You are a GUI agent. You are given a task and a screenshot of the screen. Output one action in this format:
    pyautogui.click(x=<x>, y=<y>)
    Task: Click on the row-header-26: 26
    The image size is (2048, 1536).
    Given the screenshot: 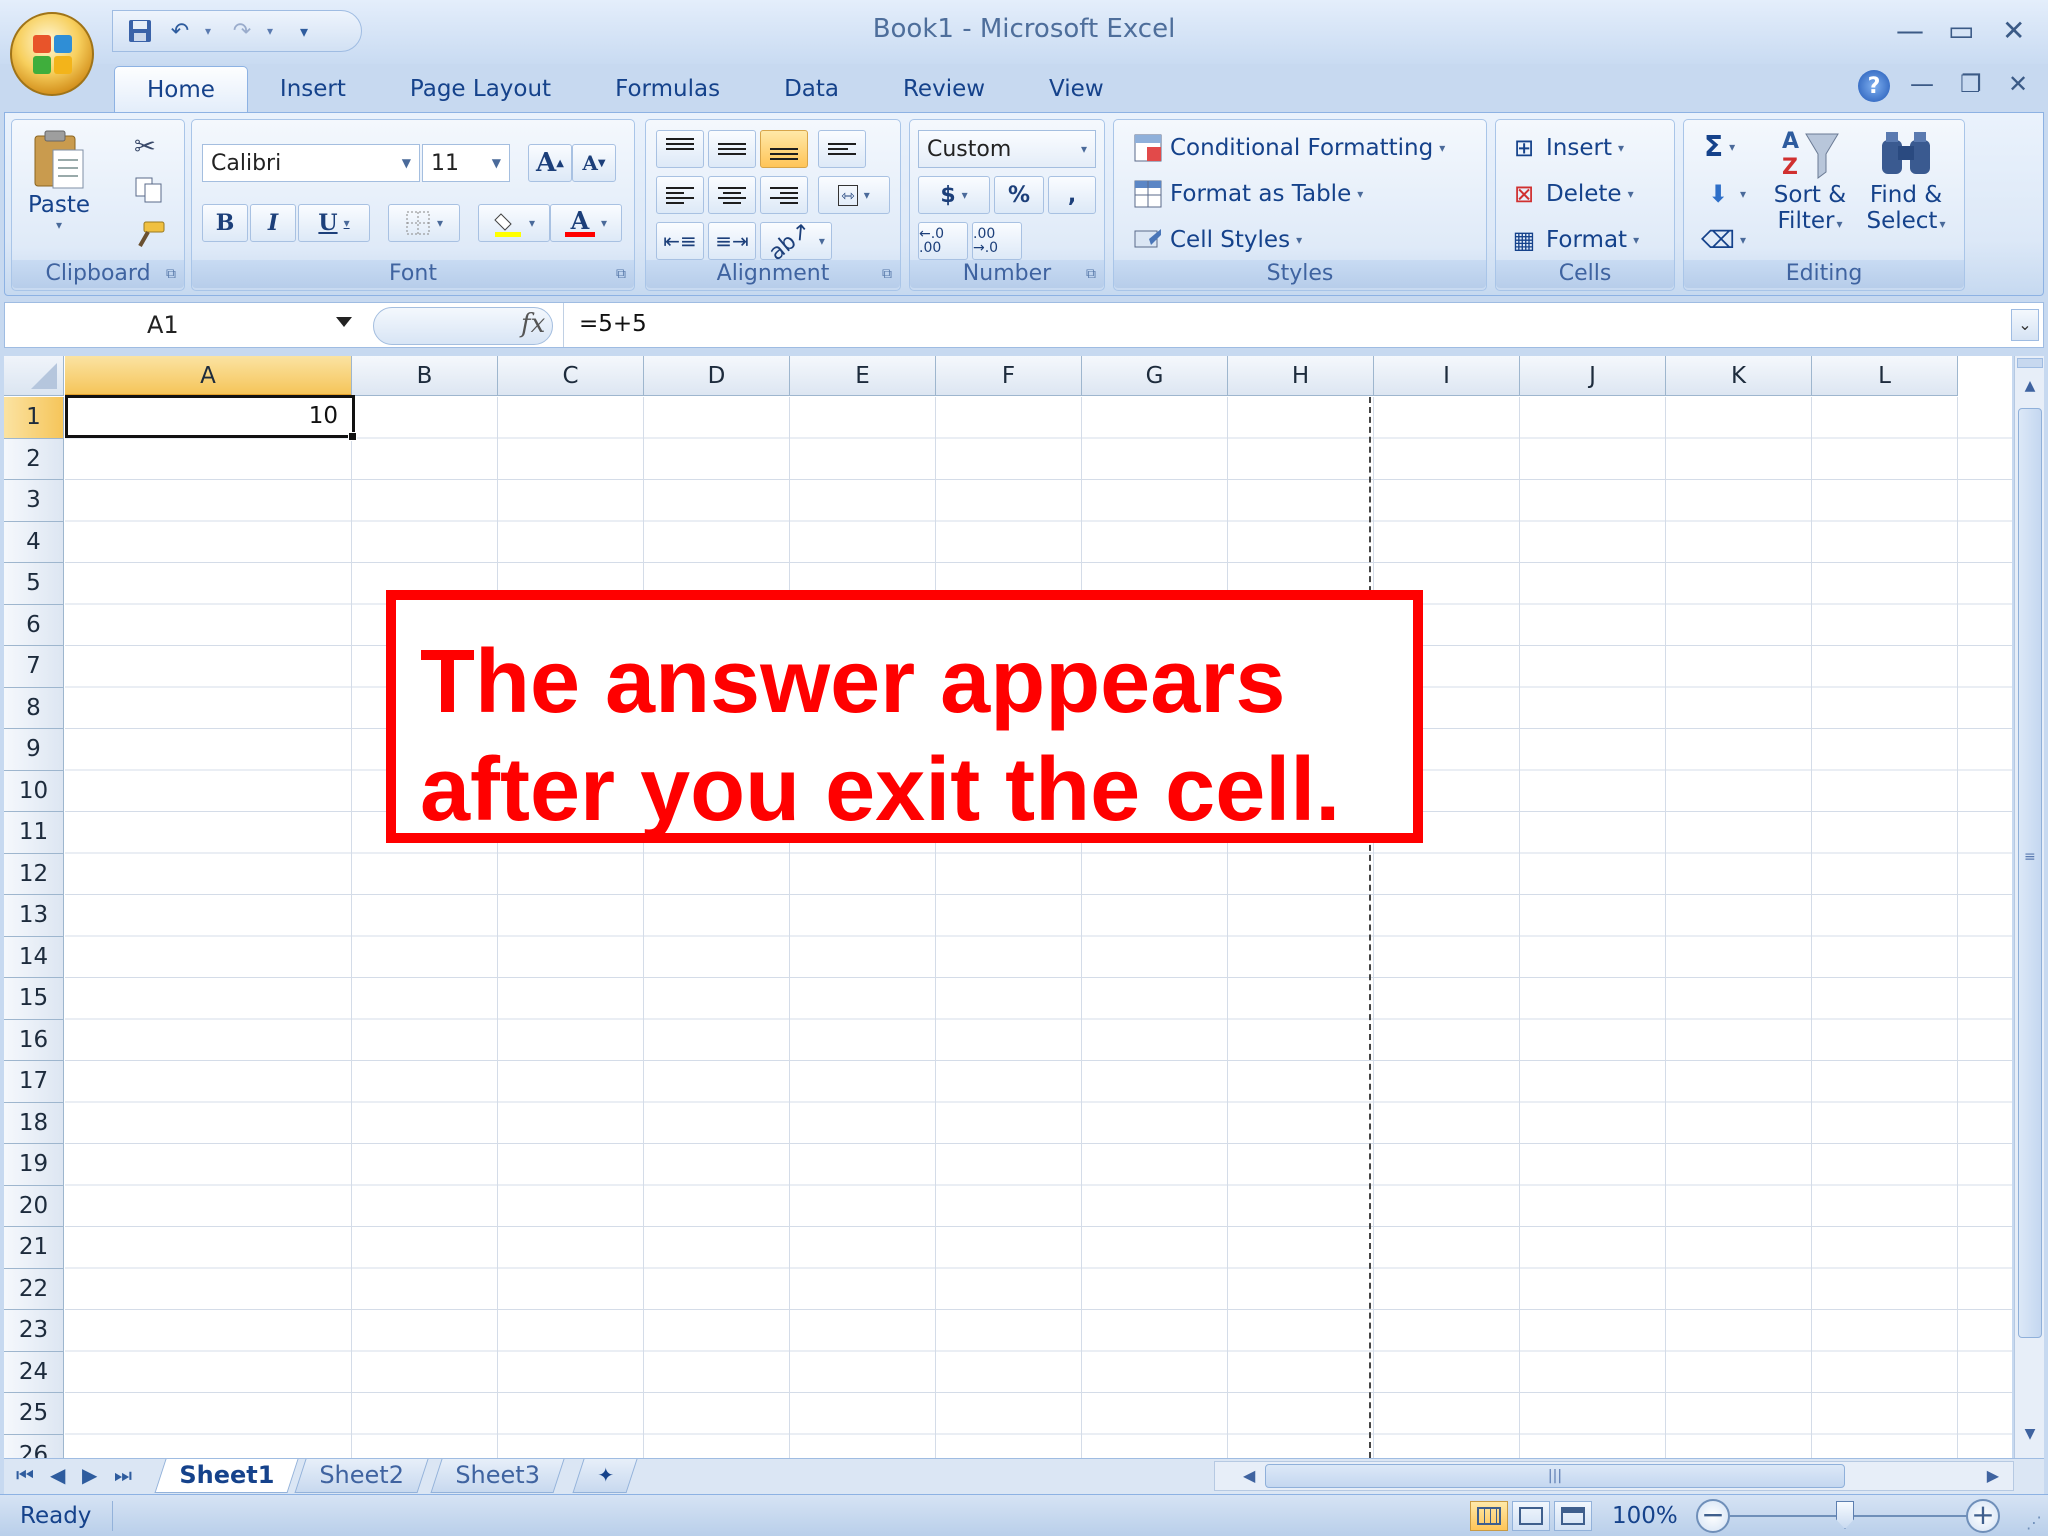 What is the action you would take?
    pyautogui.click(x=34, y=1446)
    